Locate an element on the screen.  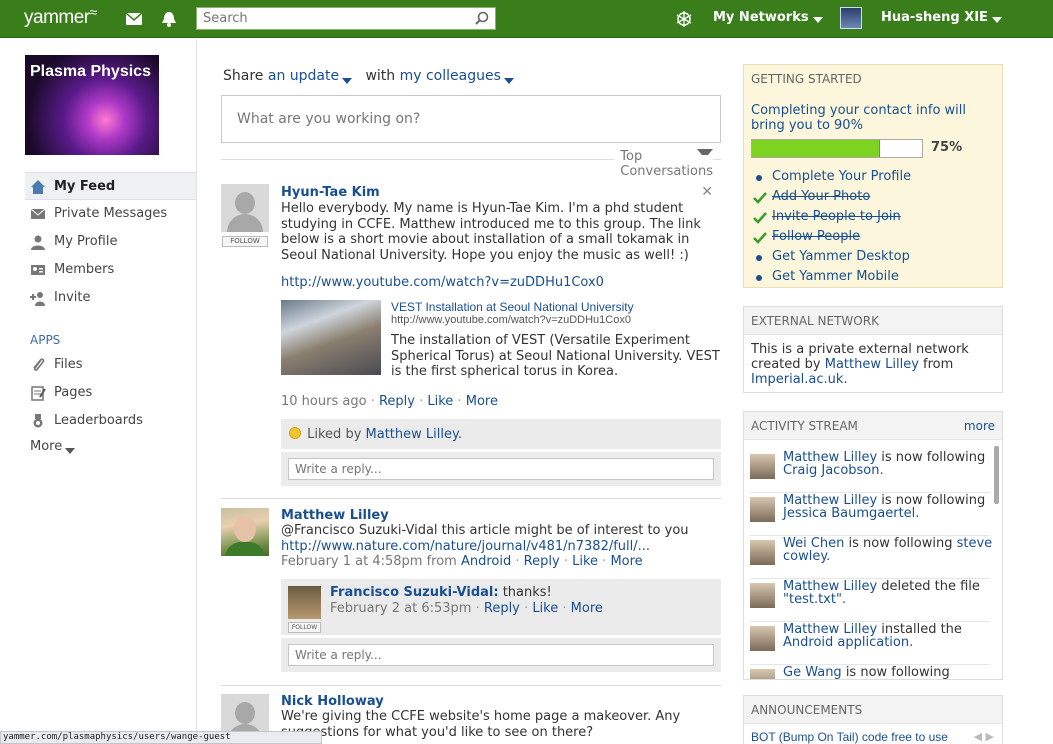
next-arrow-icon: ▶ is located at coordinates (990, 736).